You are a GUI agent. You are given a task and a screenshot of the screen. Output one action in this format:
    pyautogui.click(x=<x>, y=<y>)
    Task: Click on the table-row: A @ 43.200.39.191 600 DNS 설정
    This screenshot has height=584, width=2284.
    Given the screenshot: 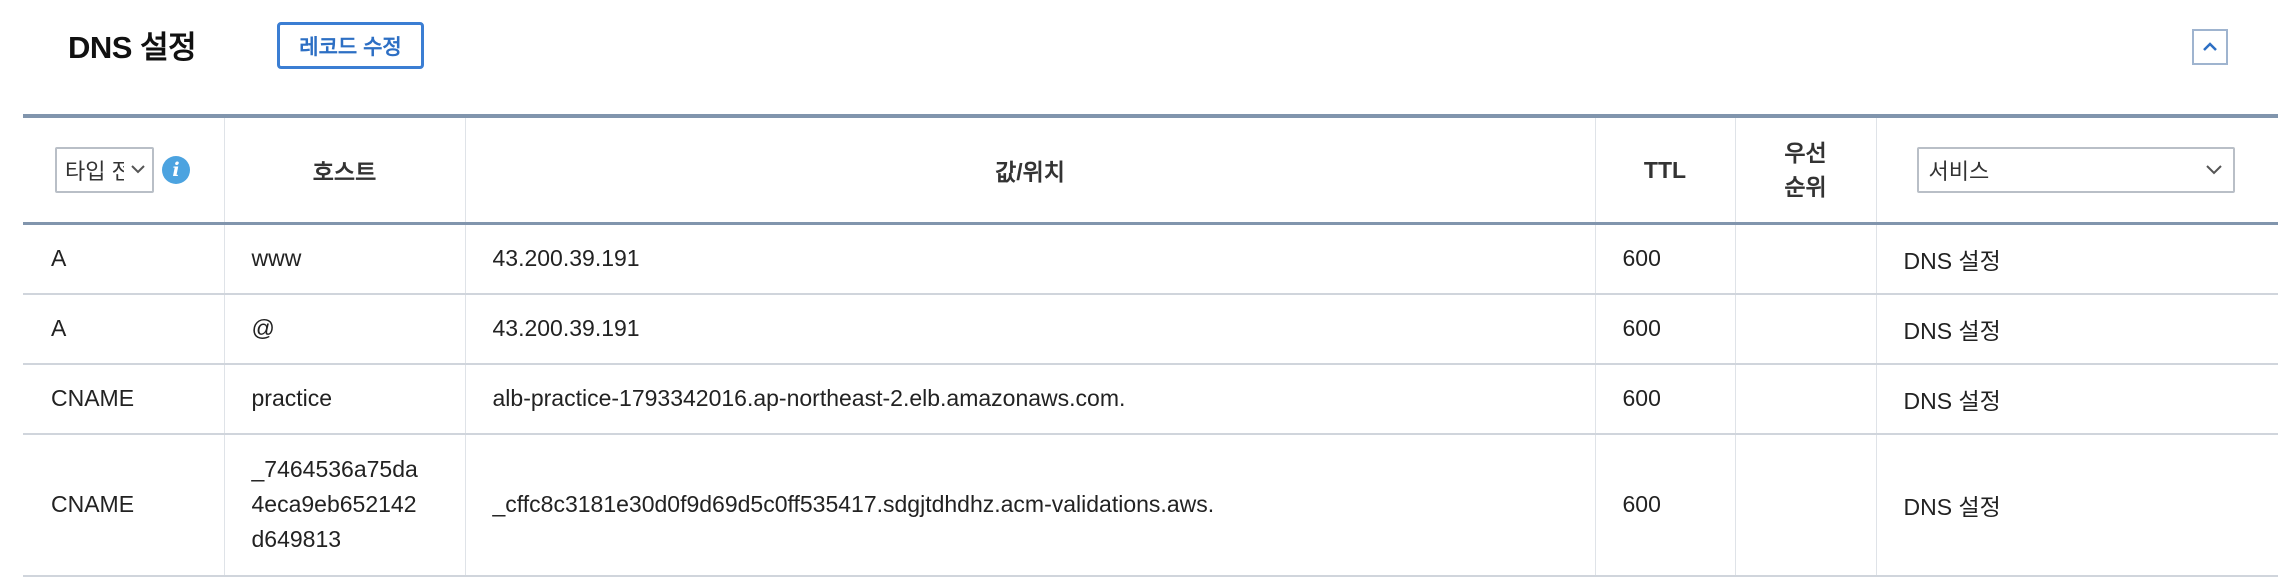 What is the action you would take?
    pyautogui.click(x=1150, y=329)
    